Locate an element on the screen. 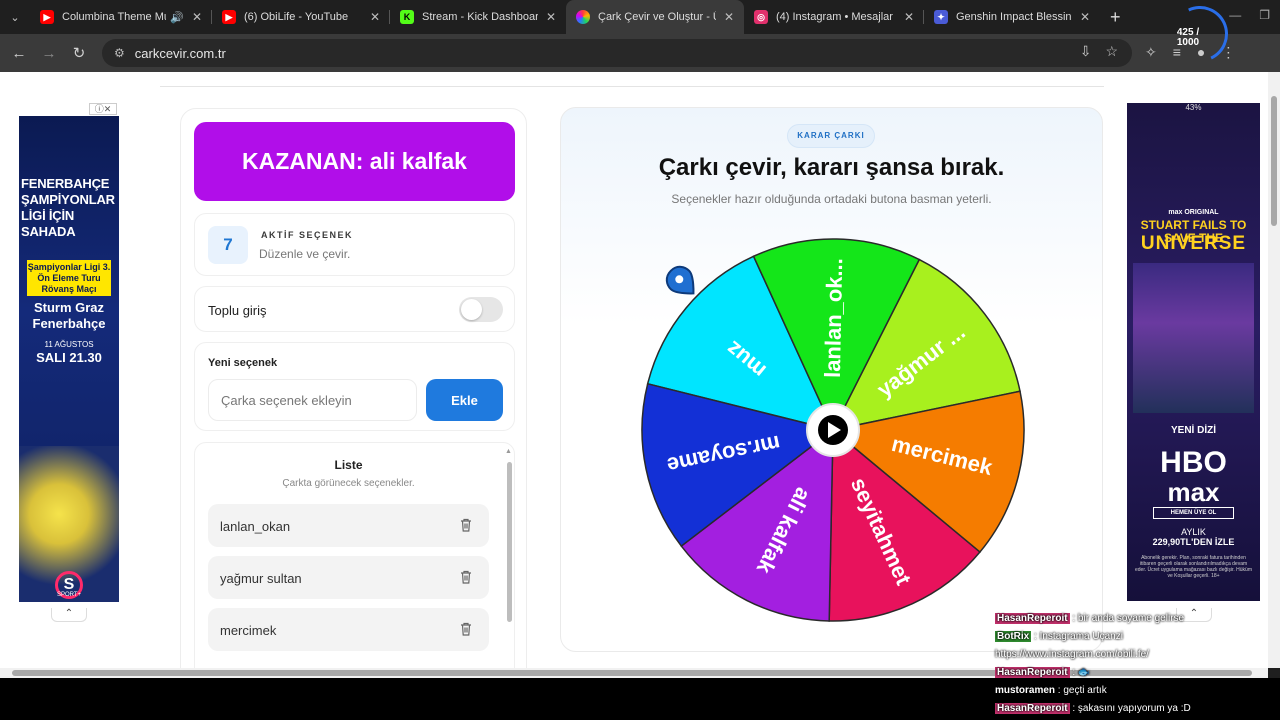 The image size is (1280, 720). tab-search-button: ⌄ is located at coordinates (15, 17).